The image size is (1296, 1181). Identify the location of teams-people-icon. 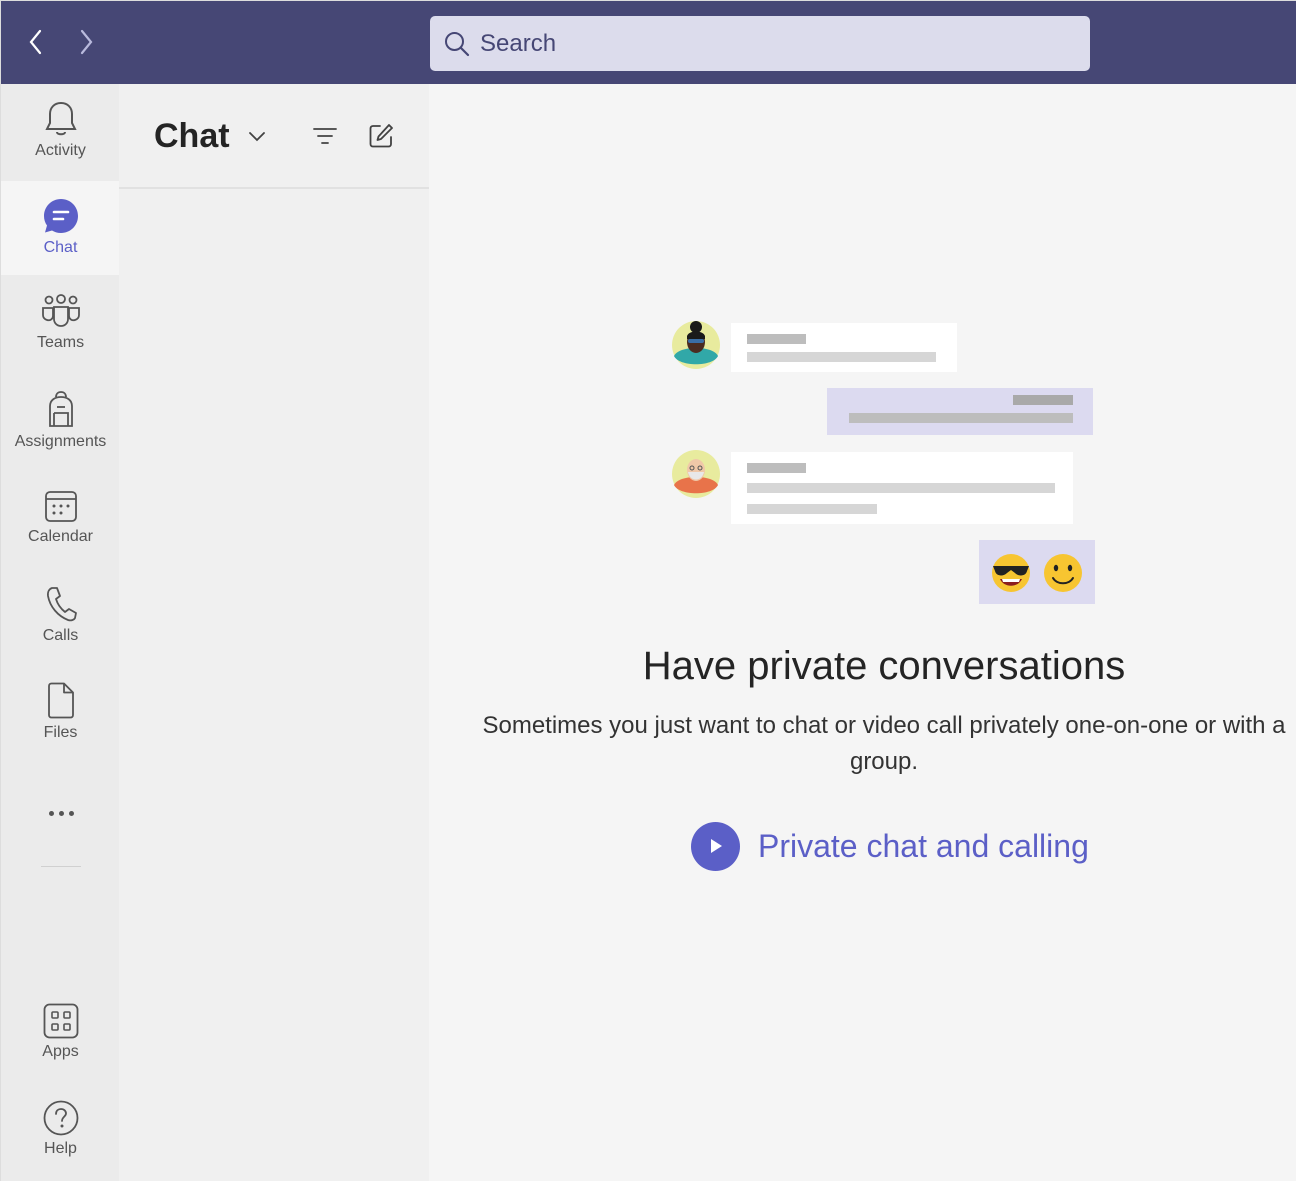
(60, 310).